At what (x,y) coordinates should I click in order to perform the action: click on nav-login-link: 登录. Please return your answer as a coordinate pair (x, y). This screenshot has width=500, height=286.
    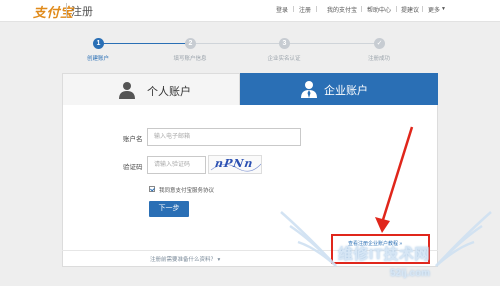
    Looking at the image, I should click on (282, 9).